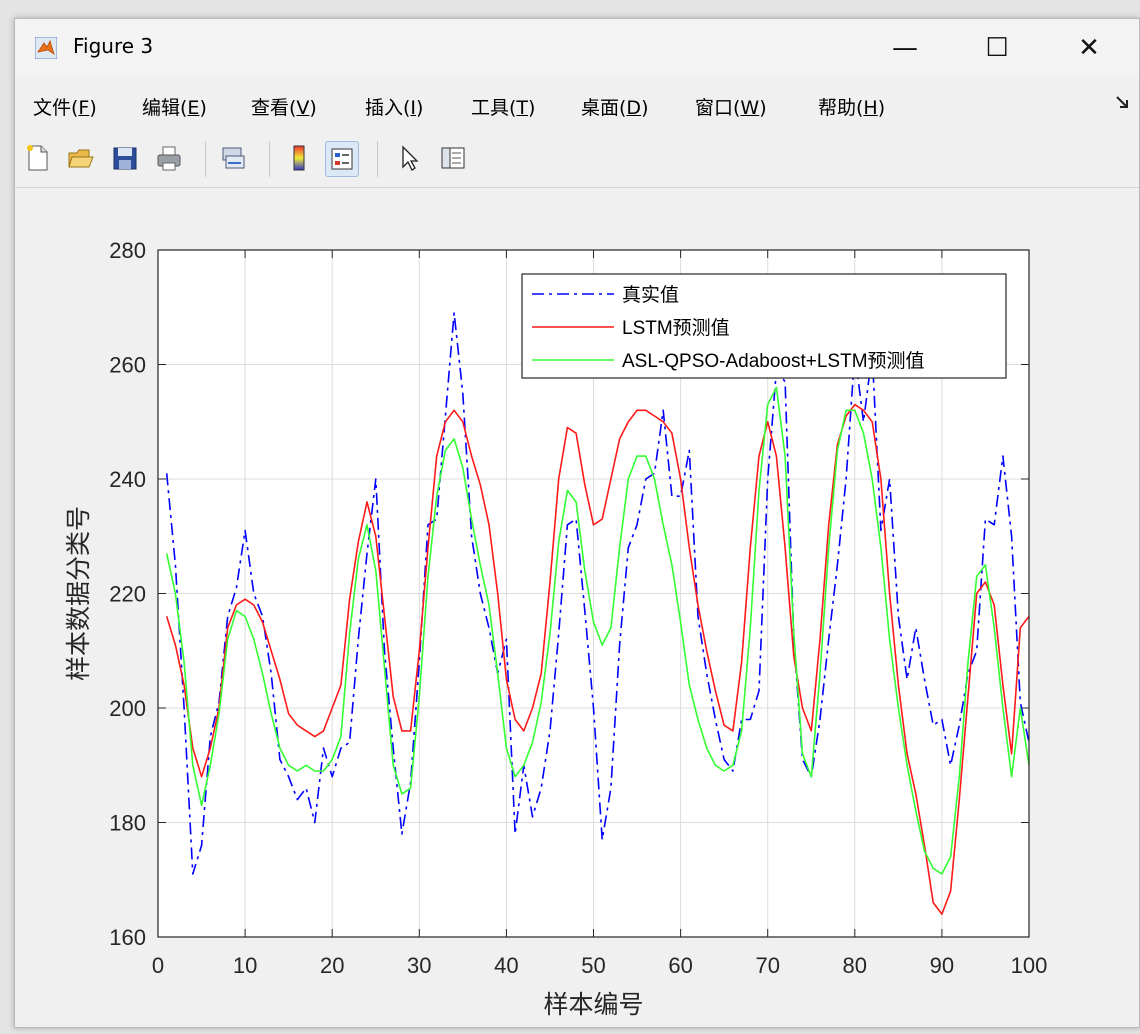 Image resolution: width=1140 pixels, height=1034 pixels. Describe the element at coordinates (855, 965) in the screenshot. I see `x-tick-label: 80` at that location.